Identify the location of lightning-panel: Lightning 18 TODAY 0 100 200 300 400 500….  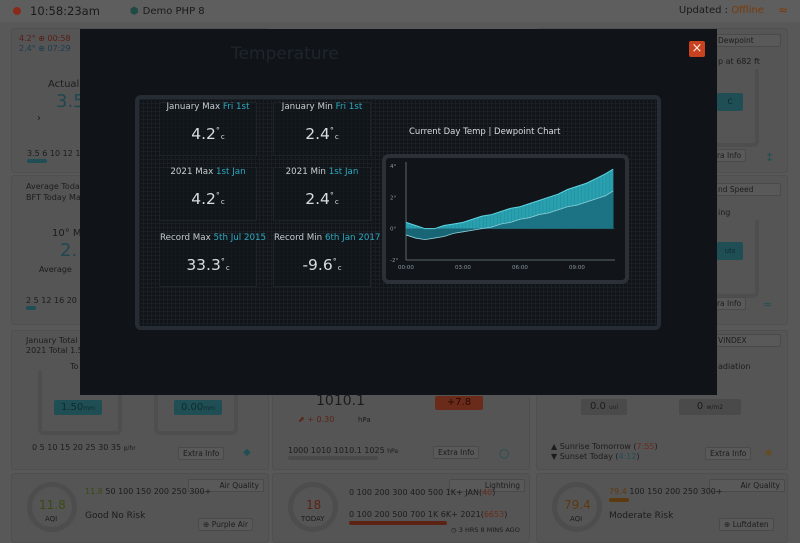
(401, 508).